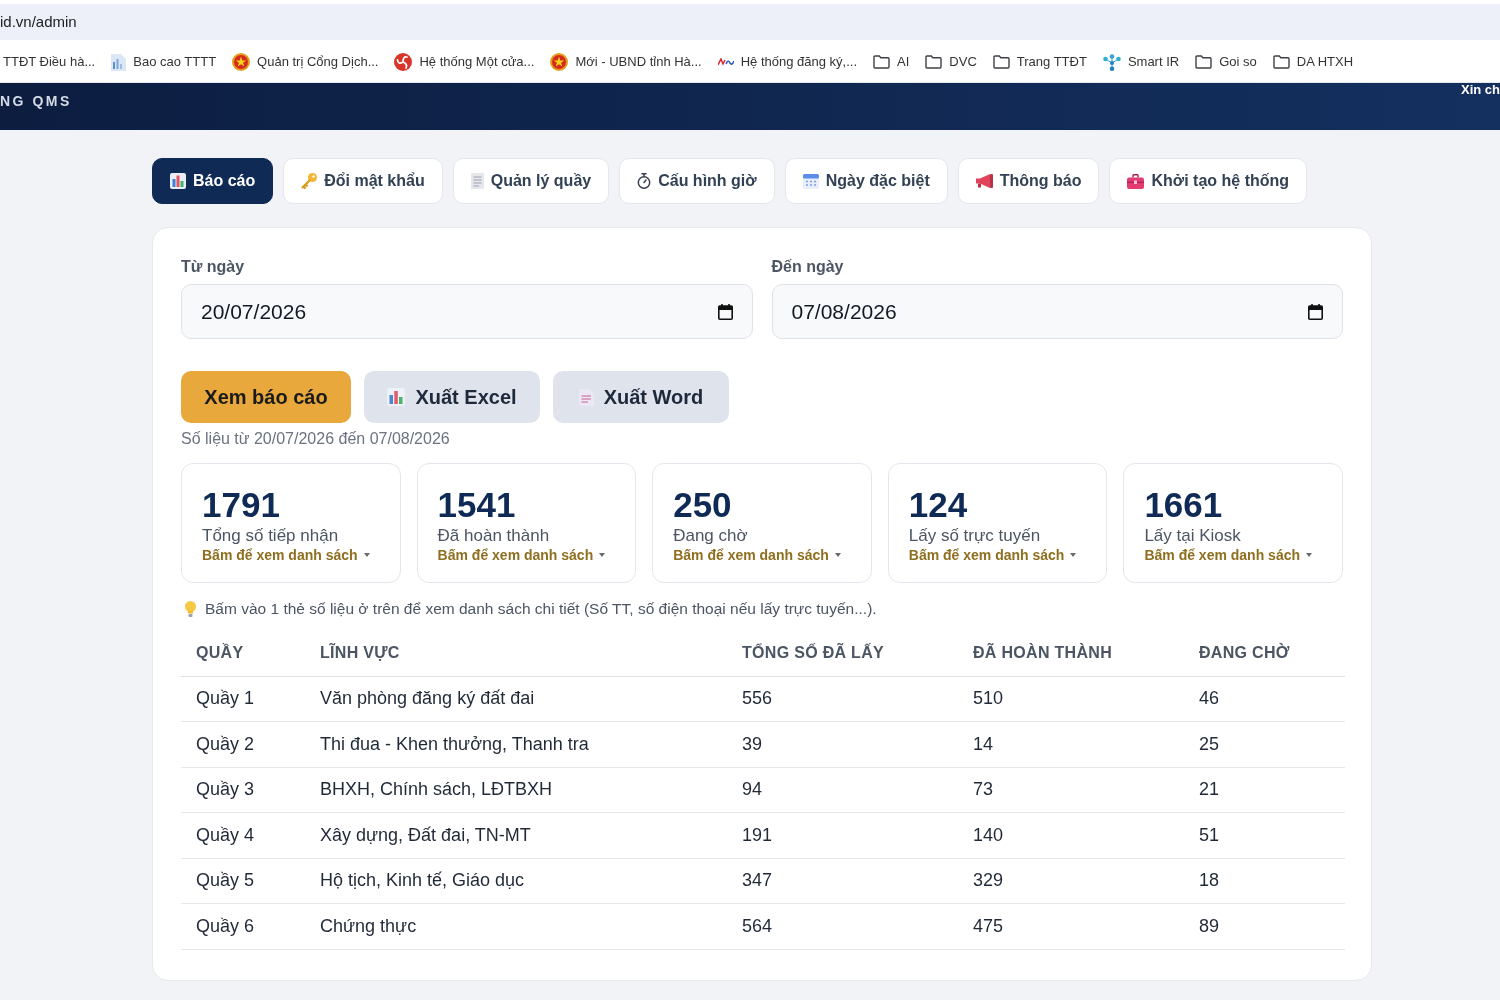 This screenshot has height=1000, width=1500. I want to click on megaphone-icon, so click(984, 181).